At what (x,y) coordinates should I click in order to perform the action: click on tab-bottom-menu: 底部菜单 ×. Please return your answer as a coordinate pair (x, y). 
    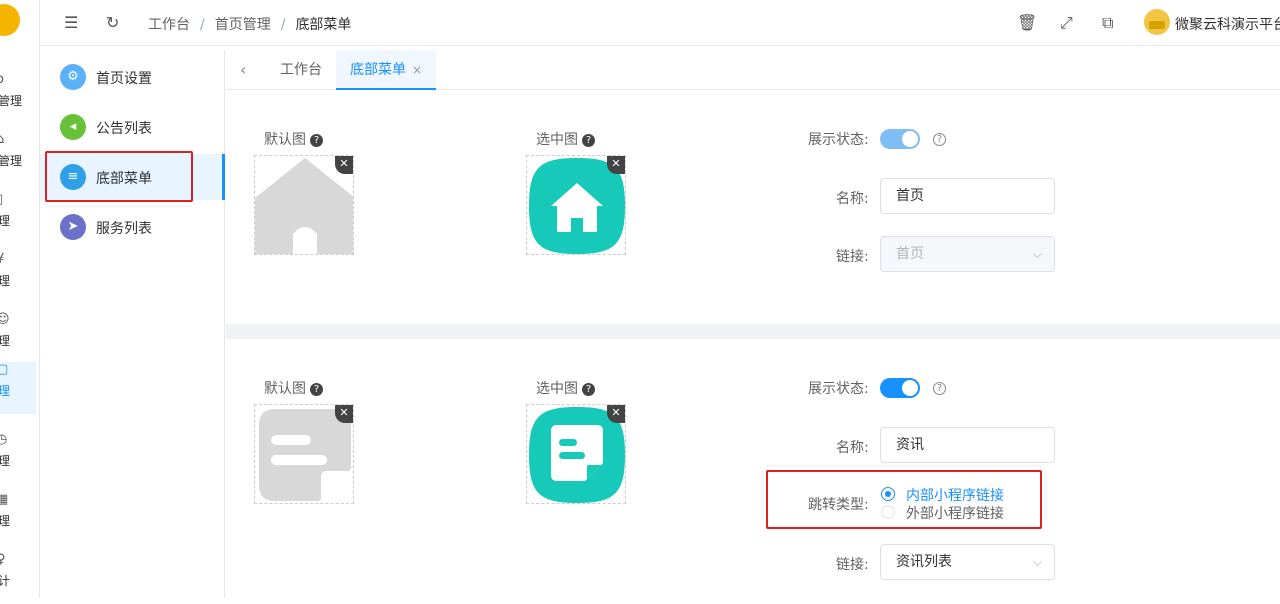
    Looking at the image, I should click on (386, 70).